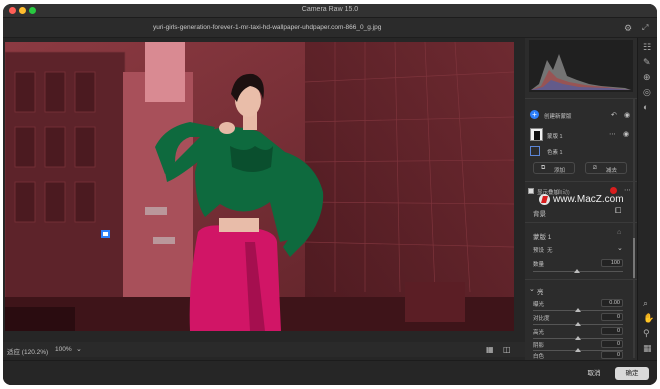 This screenshot has width=660, height=389. I want to click on mask-section-title: 蒙版 1, so click(542, 237).